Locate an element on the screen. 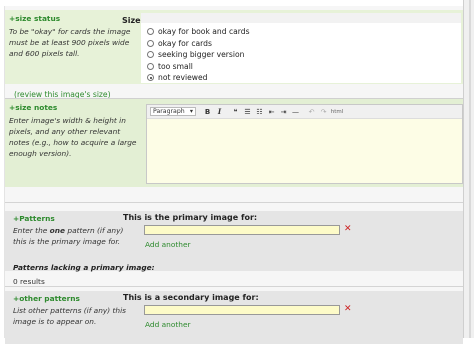 The height and width of the screenshot is (344, 474). undo-icon: ↶ is located at coordinates (311, 112).